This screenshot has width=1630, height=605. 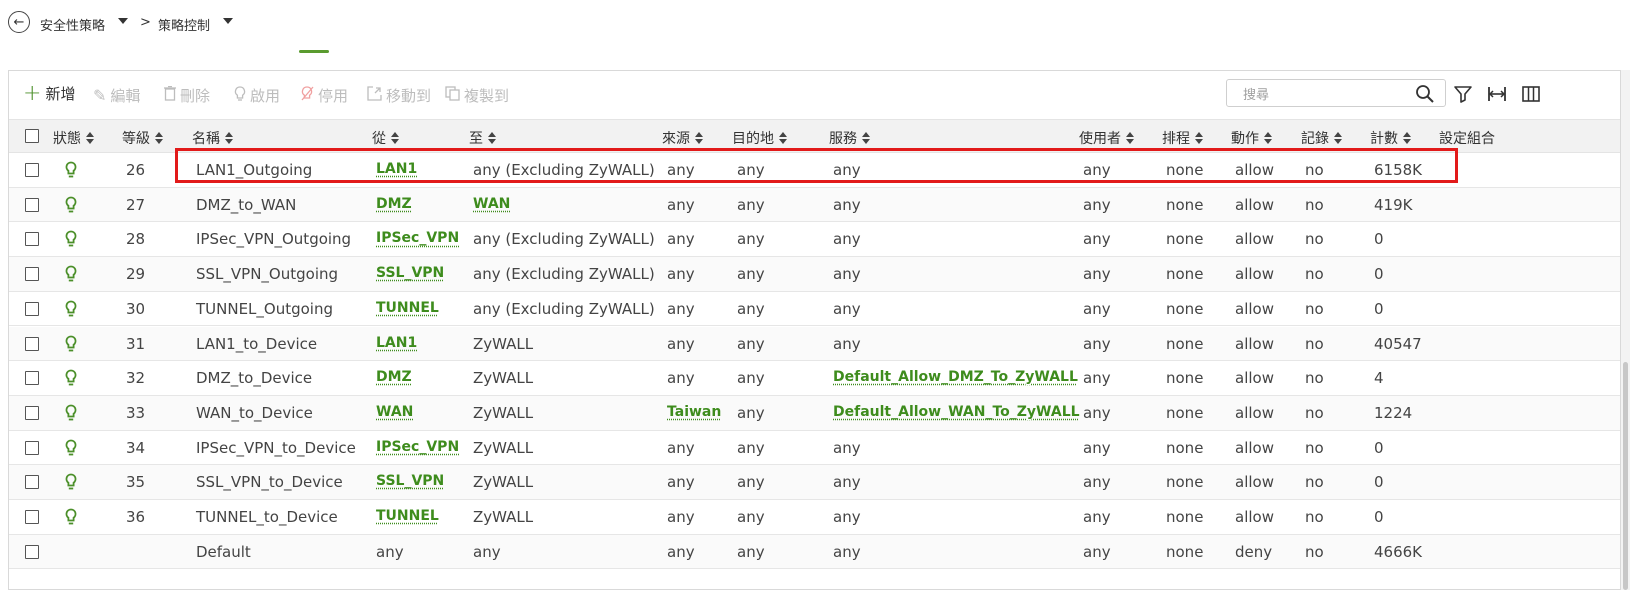 What do you see at coordinates (1321, 138) in the screenshot?
I see `column-header-log: 記錄` at bounding box center [1321, 138].